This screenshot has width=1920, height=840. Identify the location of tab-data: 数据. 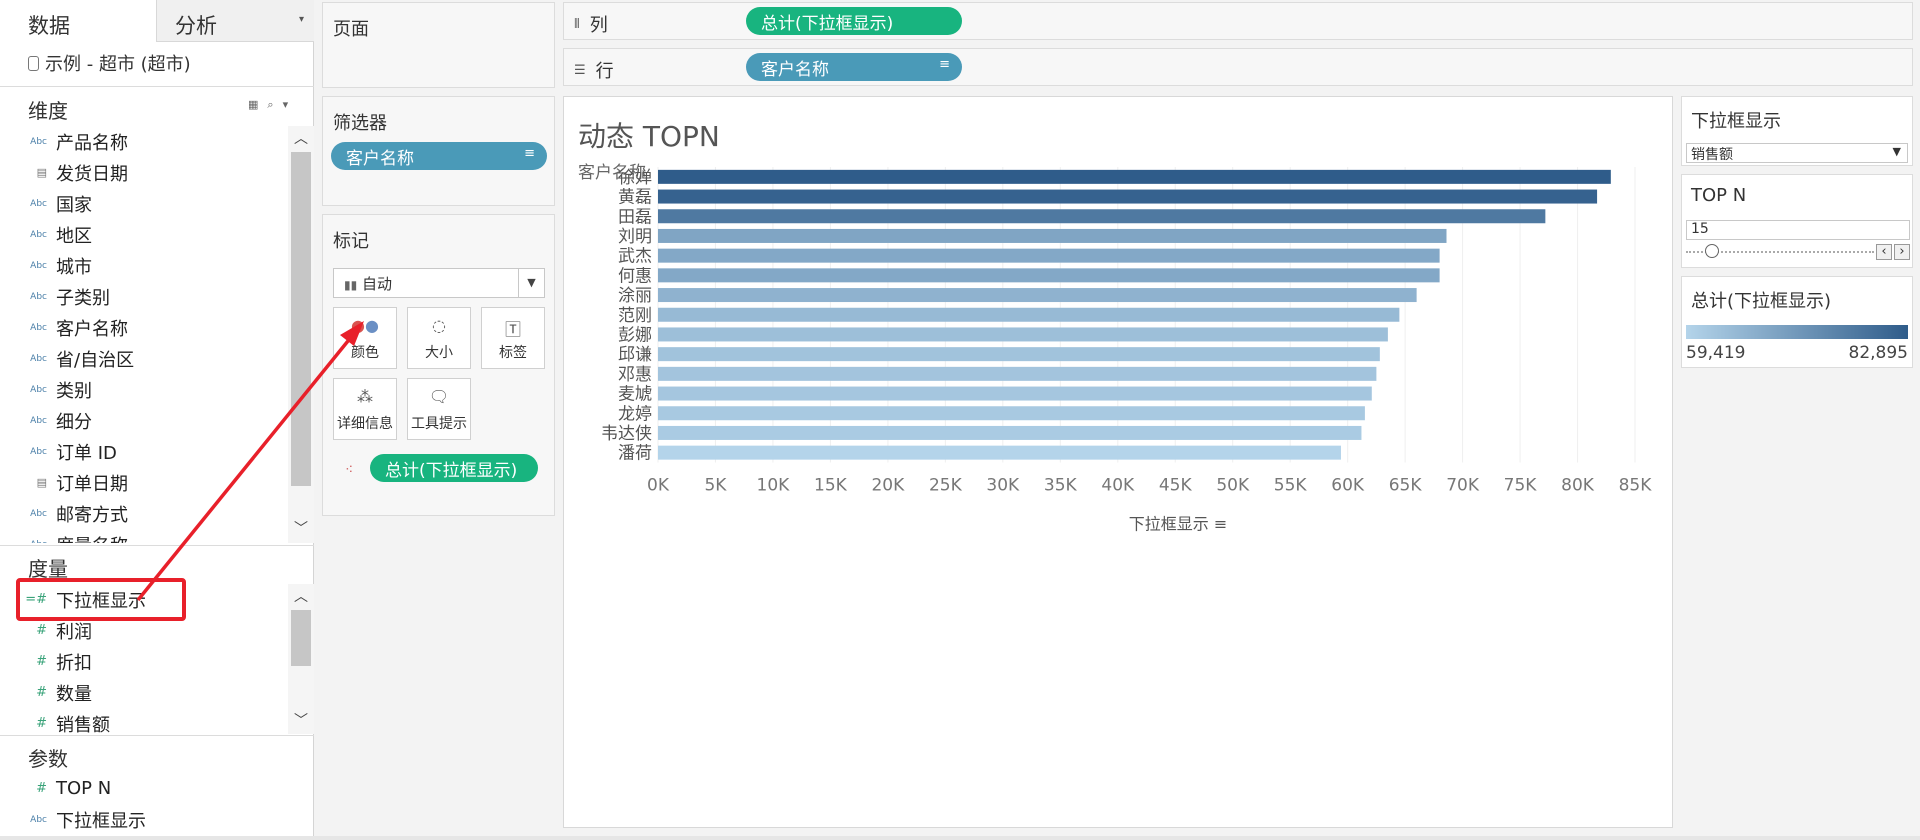
(78, 21).